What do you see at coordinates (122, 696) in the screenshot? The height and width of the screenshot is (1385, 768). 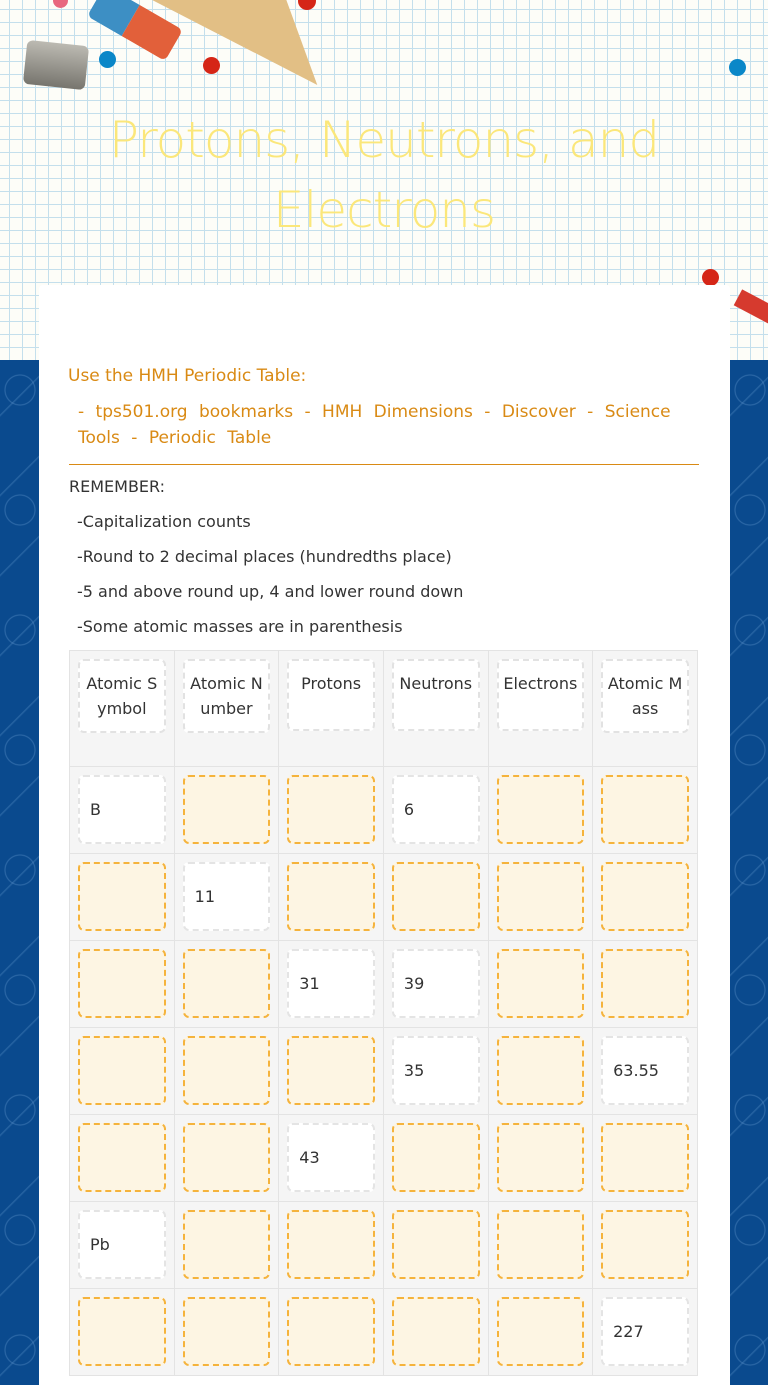 I see `header-atomic-symbol: Atomic Symbol` at bounding box center [122, 696].